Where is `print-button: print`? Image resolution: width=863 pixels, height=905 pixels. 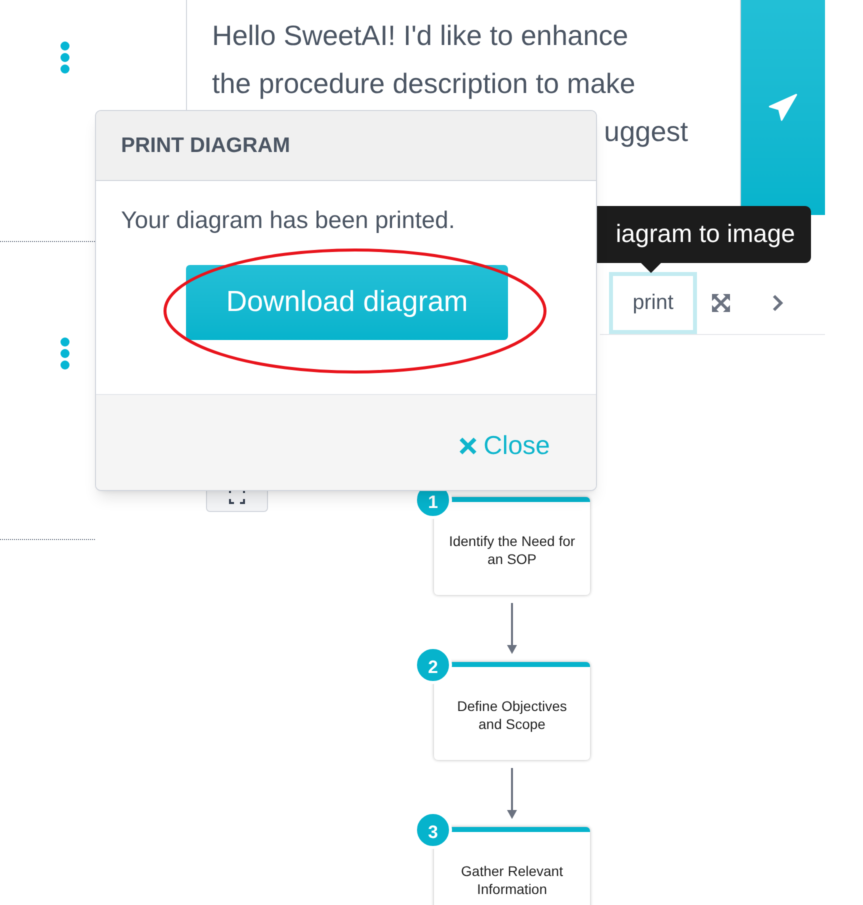
print-button: print is located at coordinates (653, 303).